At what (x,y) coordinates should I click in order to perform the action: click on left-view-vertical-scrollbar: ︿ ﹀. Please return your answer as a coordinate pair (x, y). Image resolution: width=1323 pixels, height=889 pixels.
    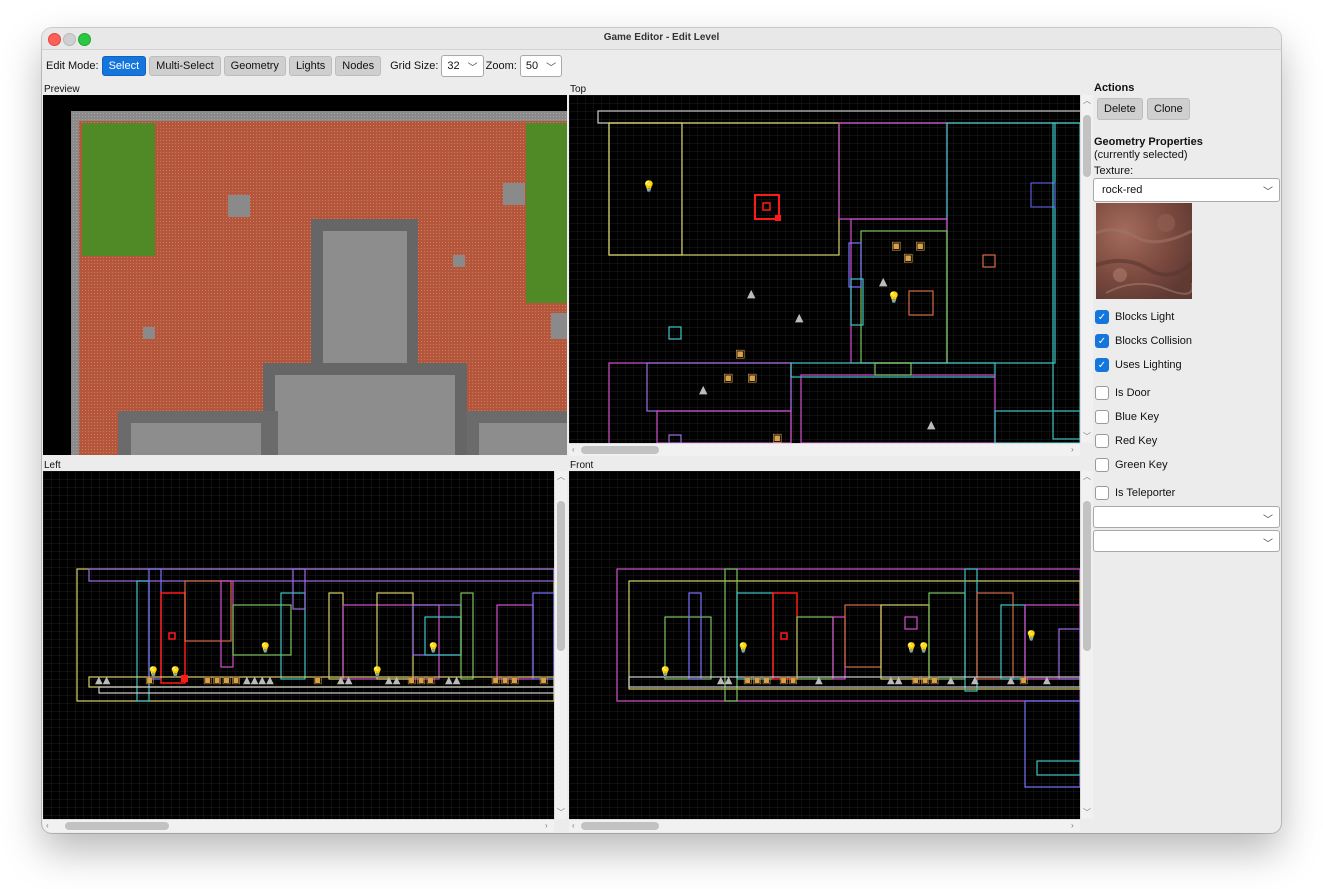
    Looking at the image, I should click on (560, 645).